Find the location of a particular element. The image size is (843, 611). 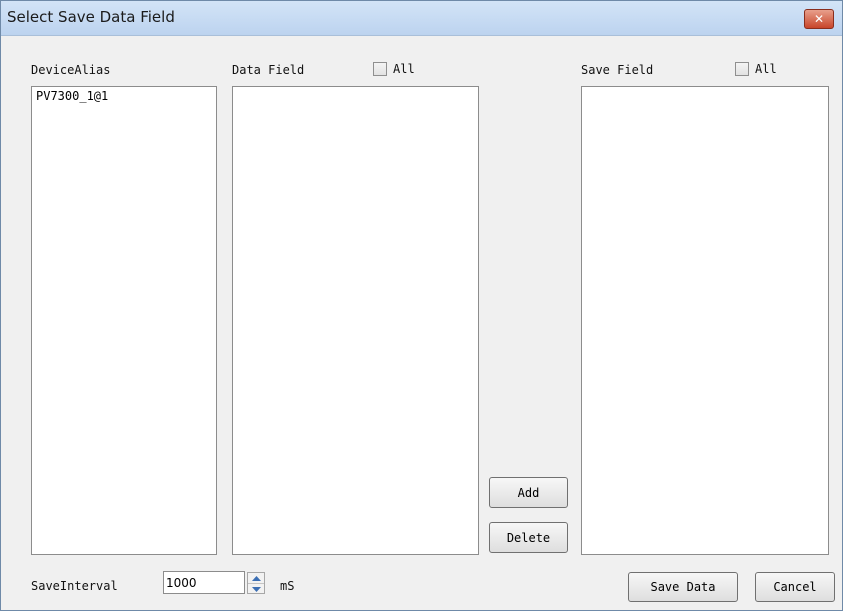

device-alias-label: DeviceAlias is located at coordinates (71, 70).